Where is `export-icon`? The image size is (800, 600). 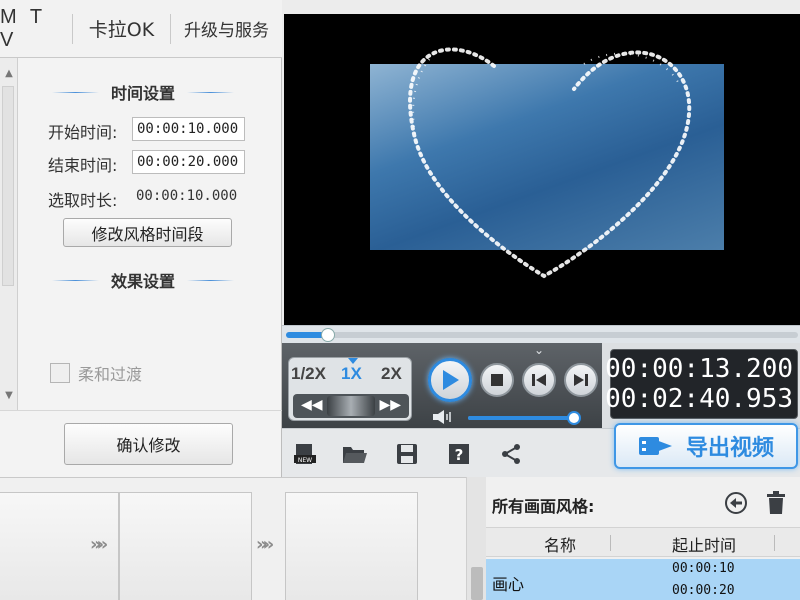
export-icon is located at coordinates (655, 446).